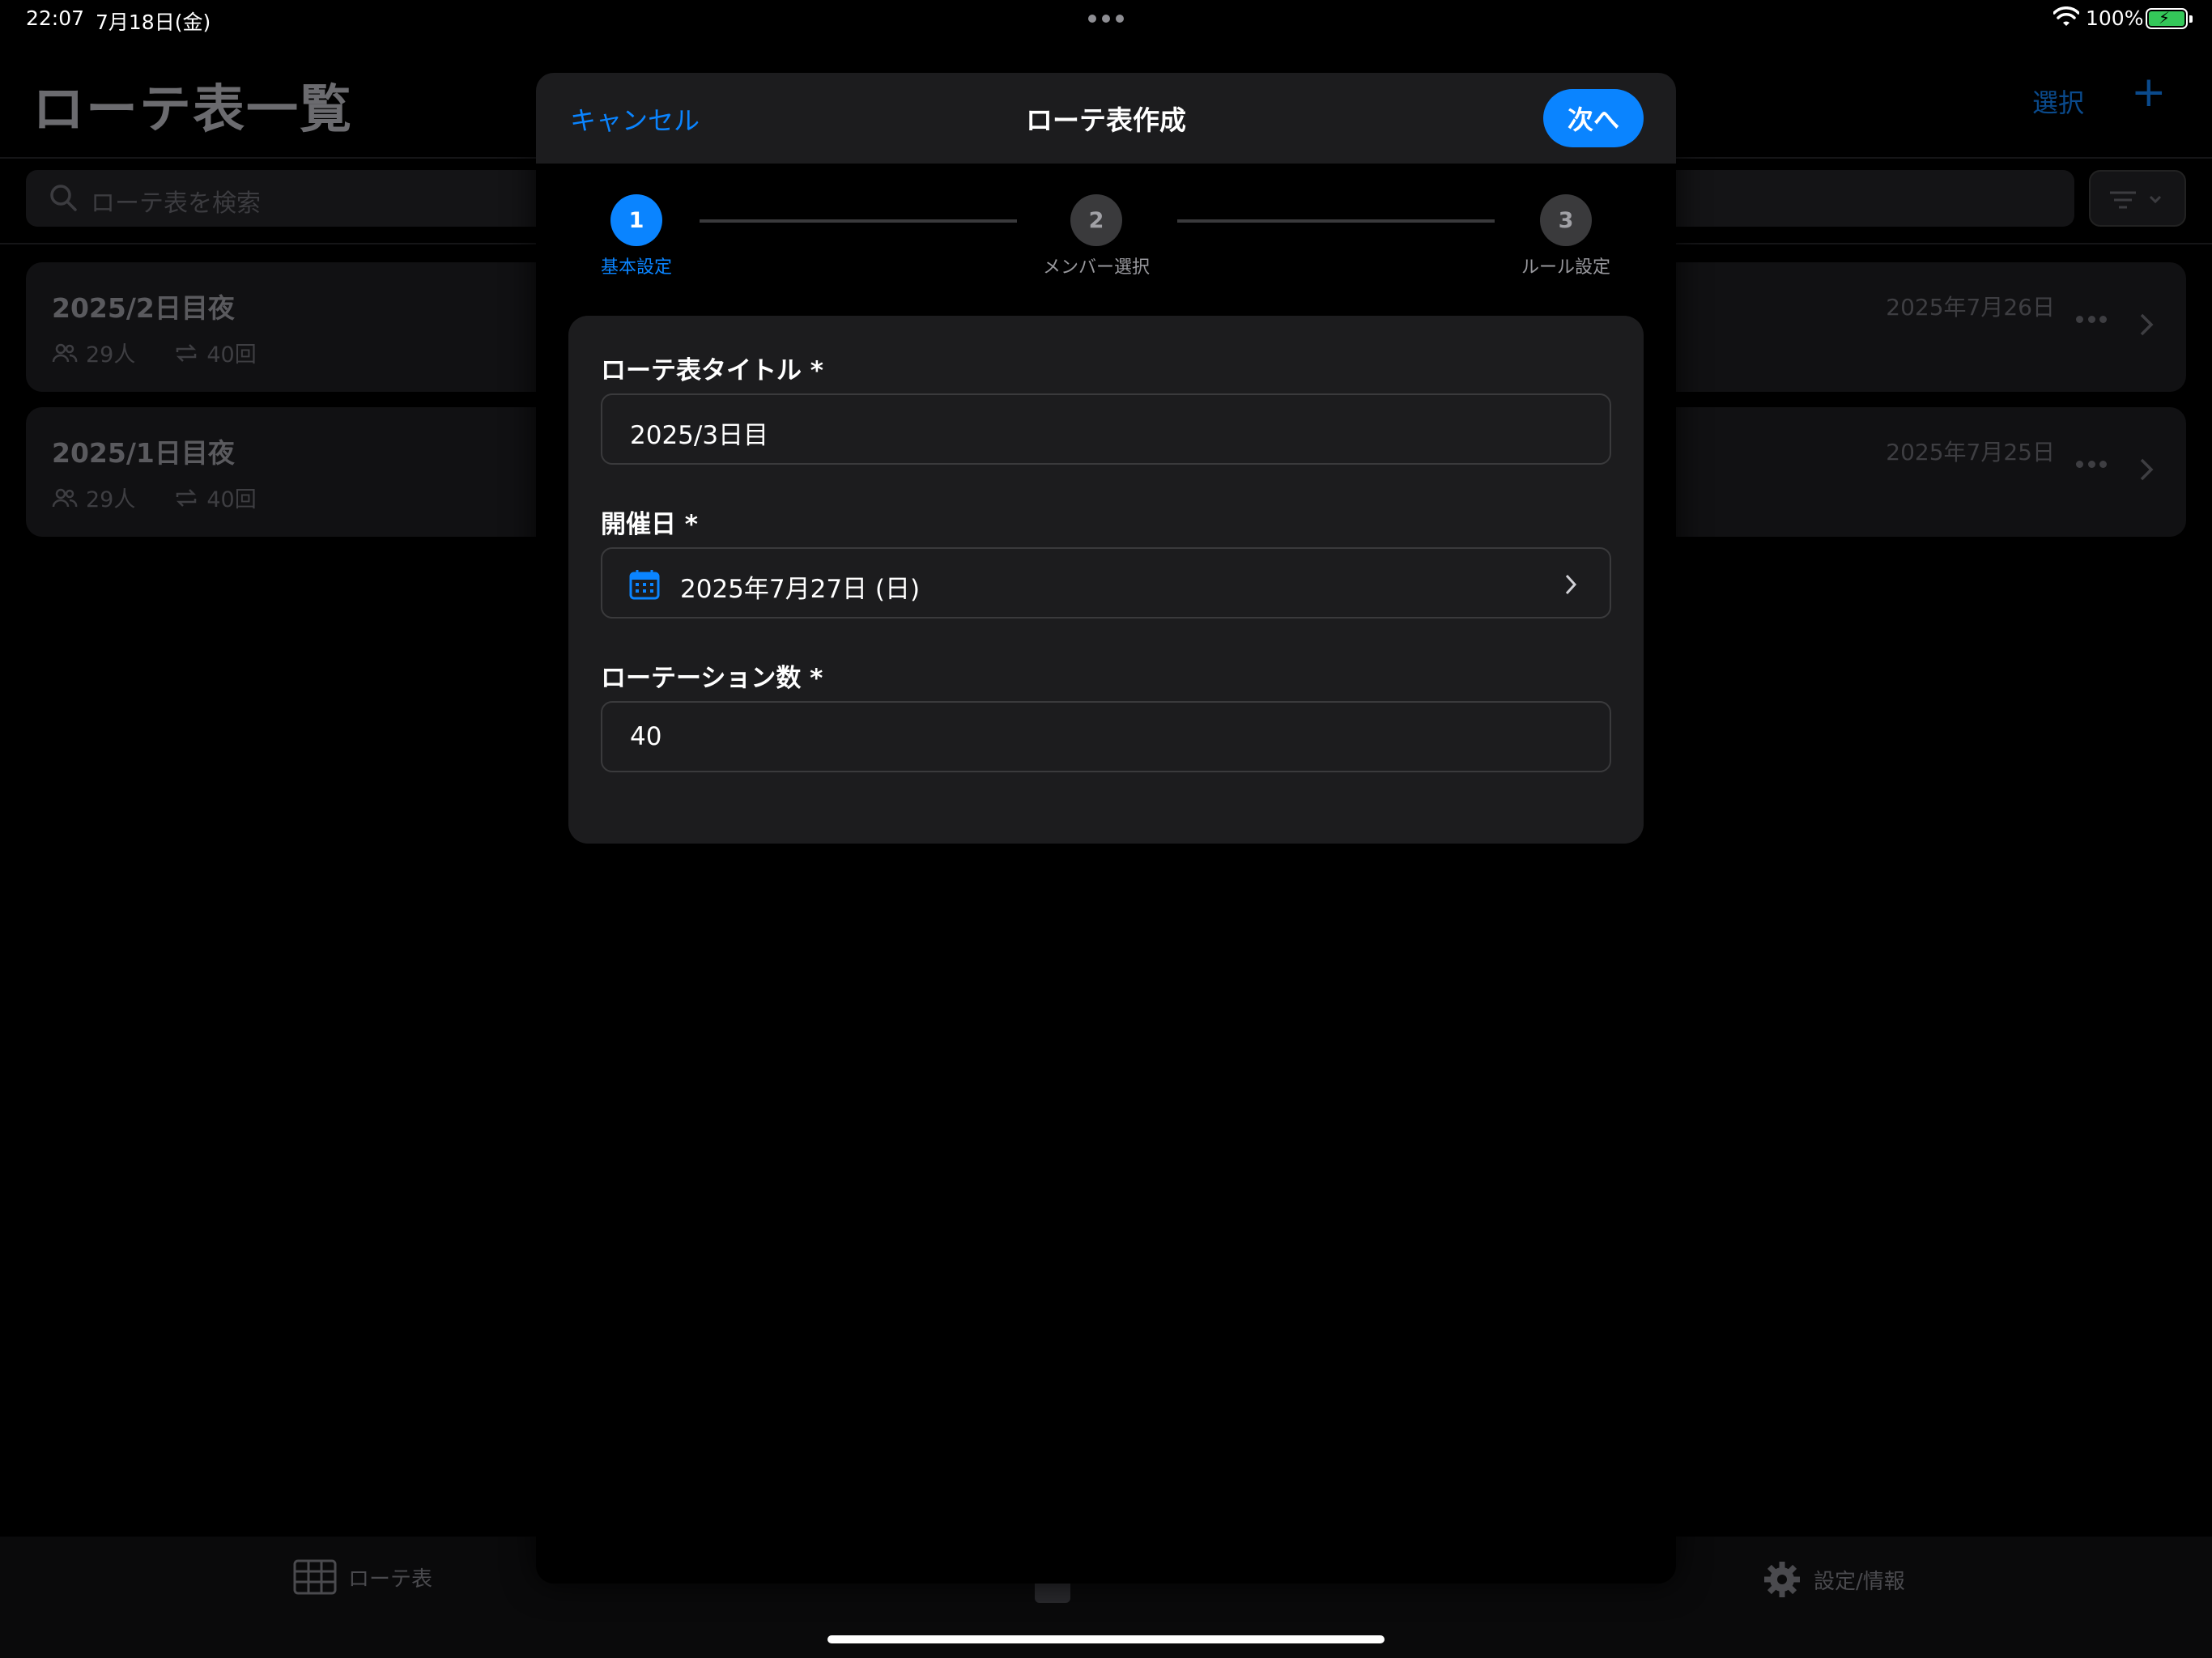 The height and width of the screenshot is (1658, 2212). I want to click on select-button: 選択, so click(2059, 102).